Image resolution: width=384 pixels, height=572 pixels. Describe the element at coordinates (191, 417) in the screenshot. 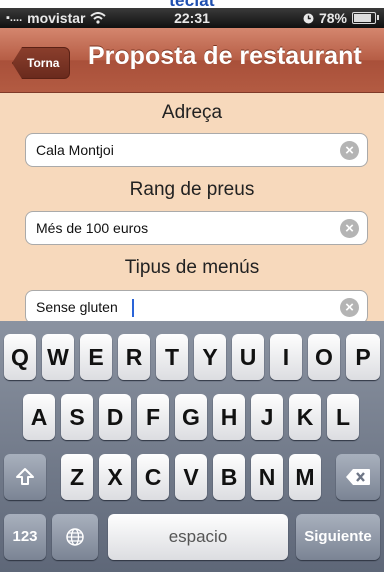

I see `key-g: G` at that location.